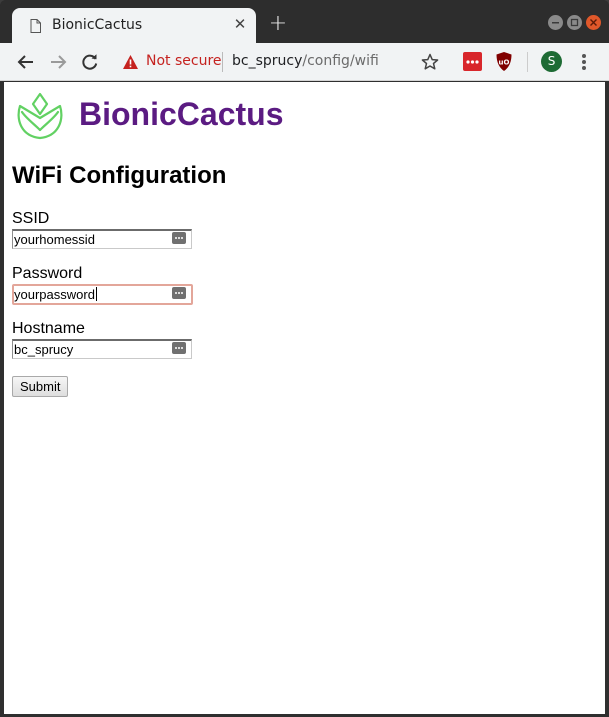  I want to click on url-path: /config/wifi, so click(340, 61).